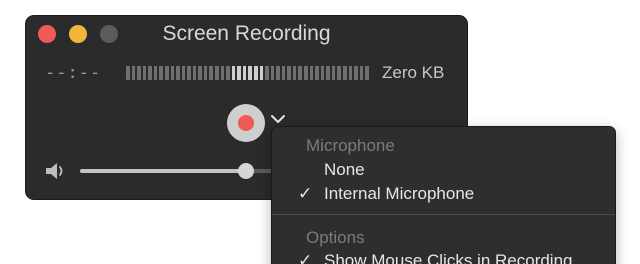  I want to click on record-button, so click(246, 123).